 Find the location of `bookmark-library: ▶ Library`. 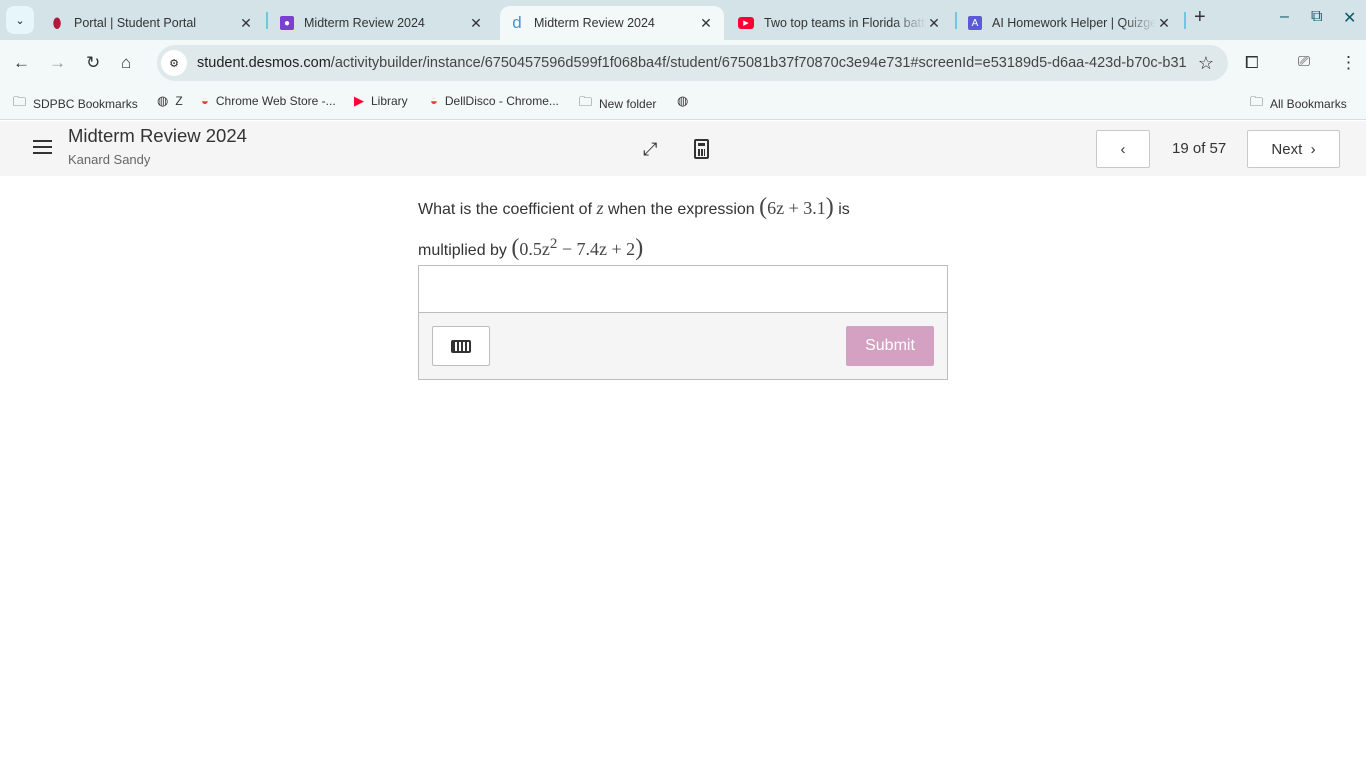

bookmark-library: ▶ Library is located at coordinates (381, 101).